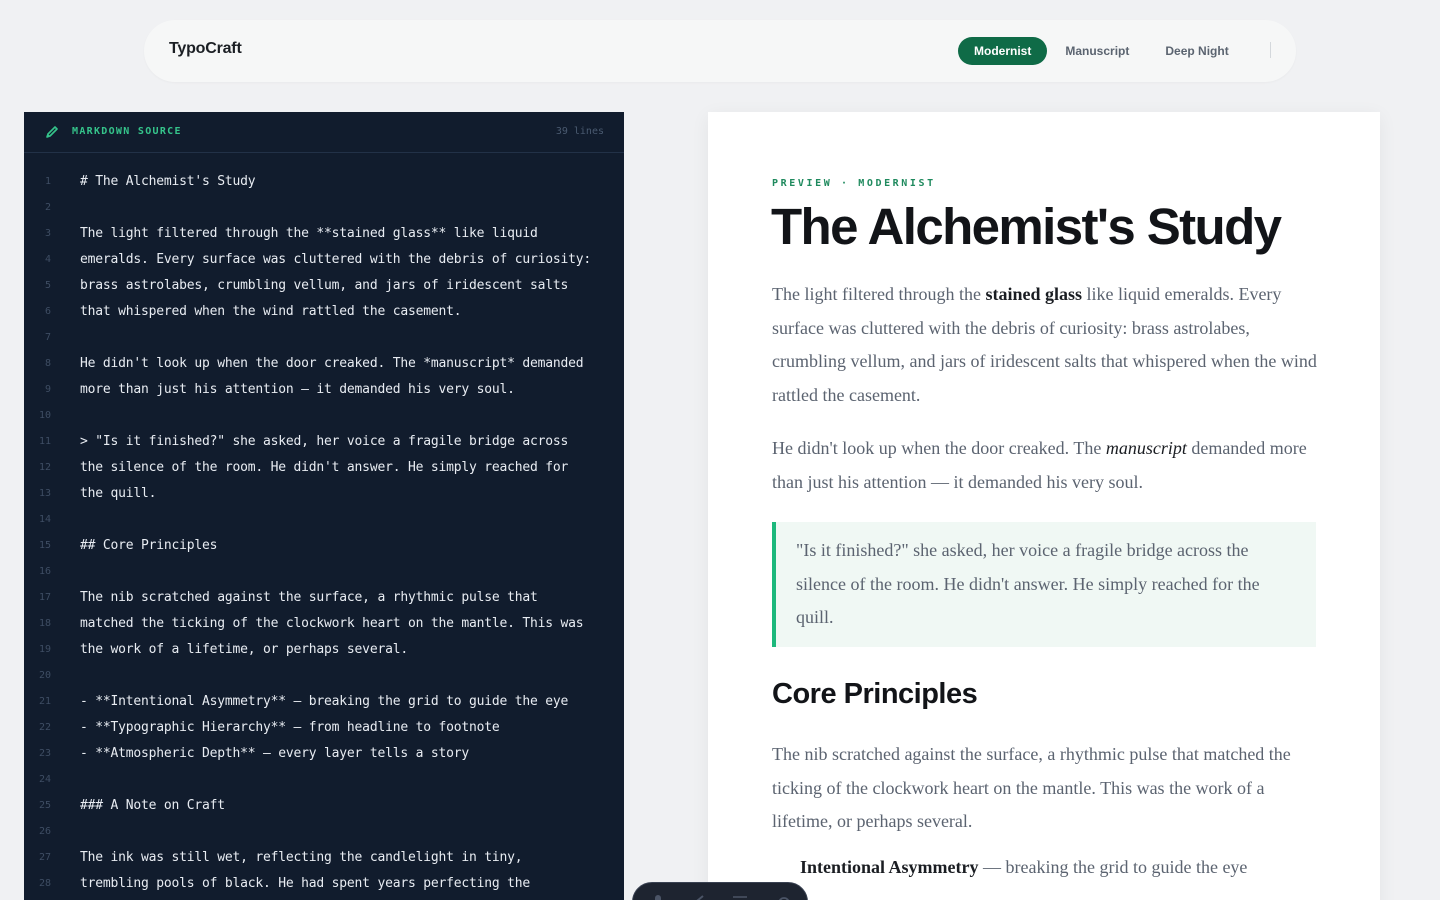 Image resolution: width=1440 pixels, height=900 pixels. Describe the element at coordinates (324, 337) in the screenshot. I see `code-line: 7` at that location.